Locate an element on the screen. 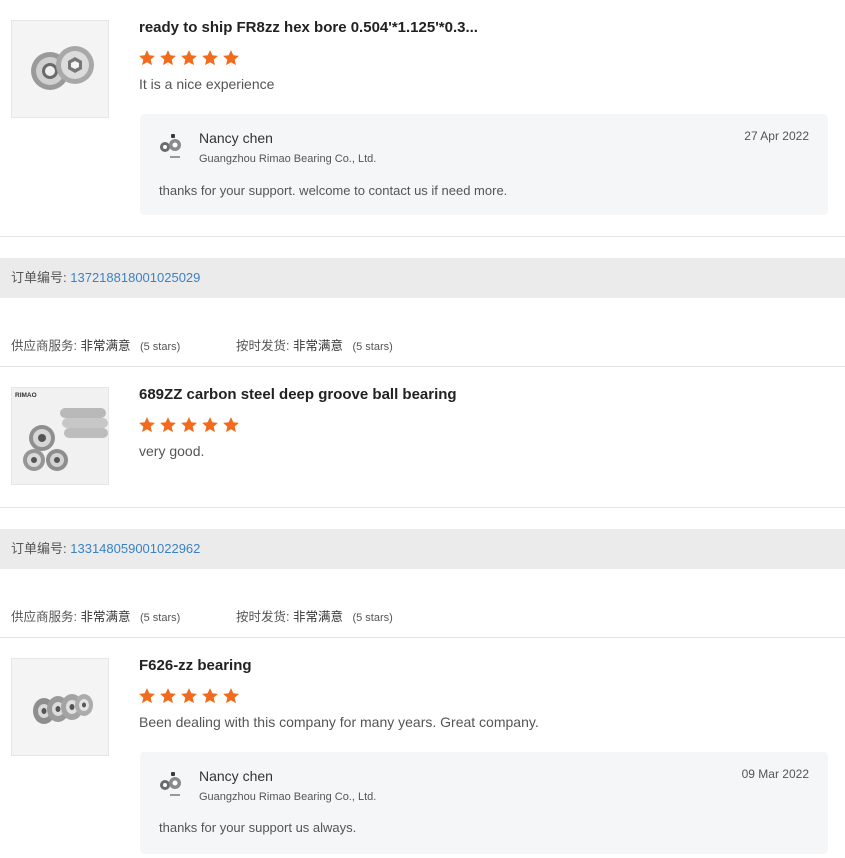  product-thumbnail: RIMAO is located at coordinates (60, 436).